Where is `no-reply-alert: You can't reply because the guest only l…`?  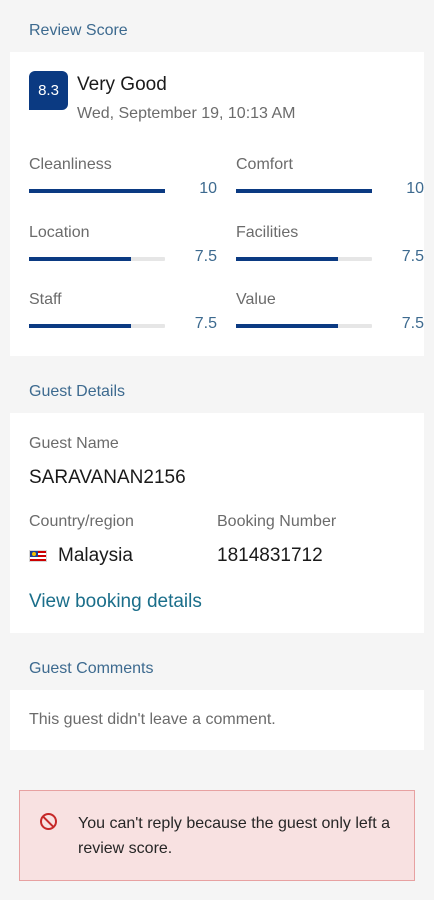 no-reply-alert: You can't reply because the guest only l… is located at coordinates (217, 835).